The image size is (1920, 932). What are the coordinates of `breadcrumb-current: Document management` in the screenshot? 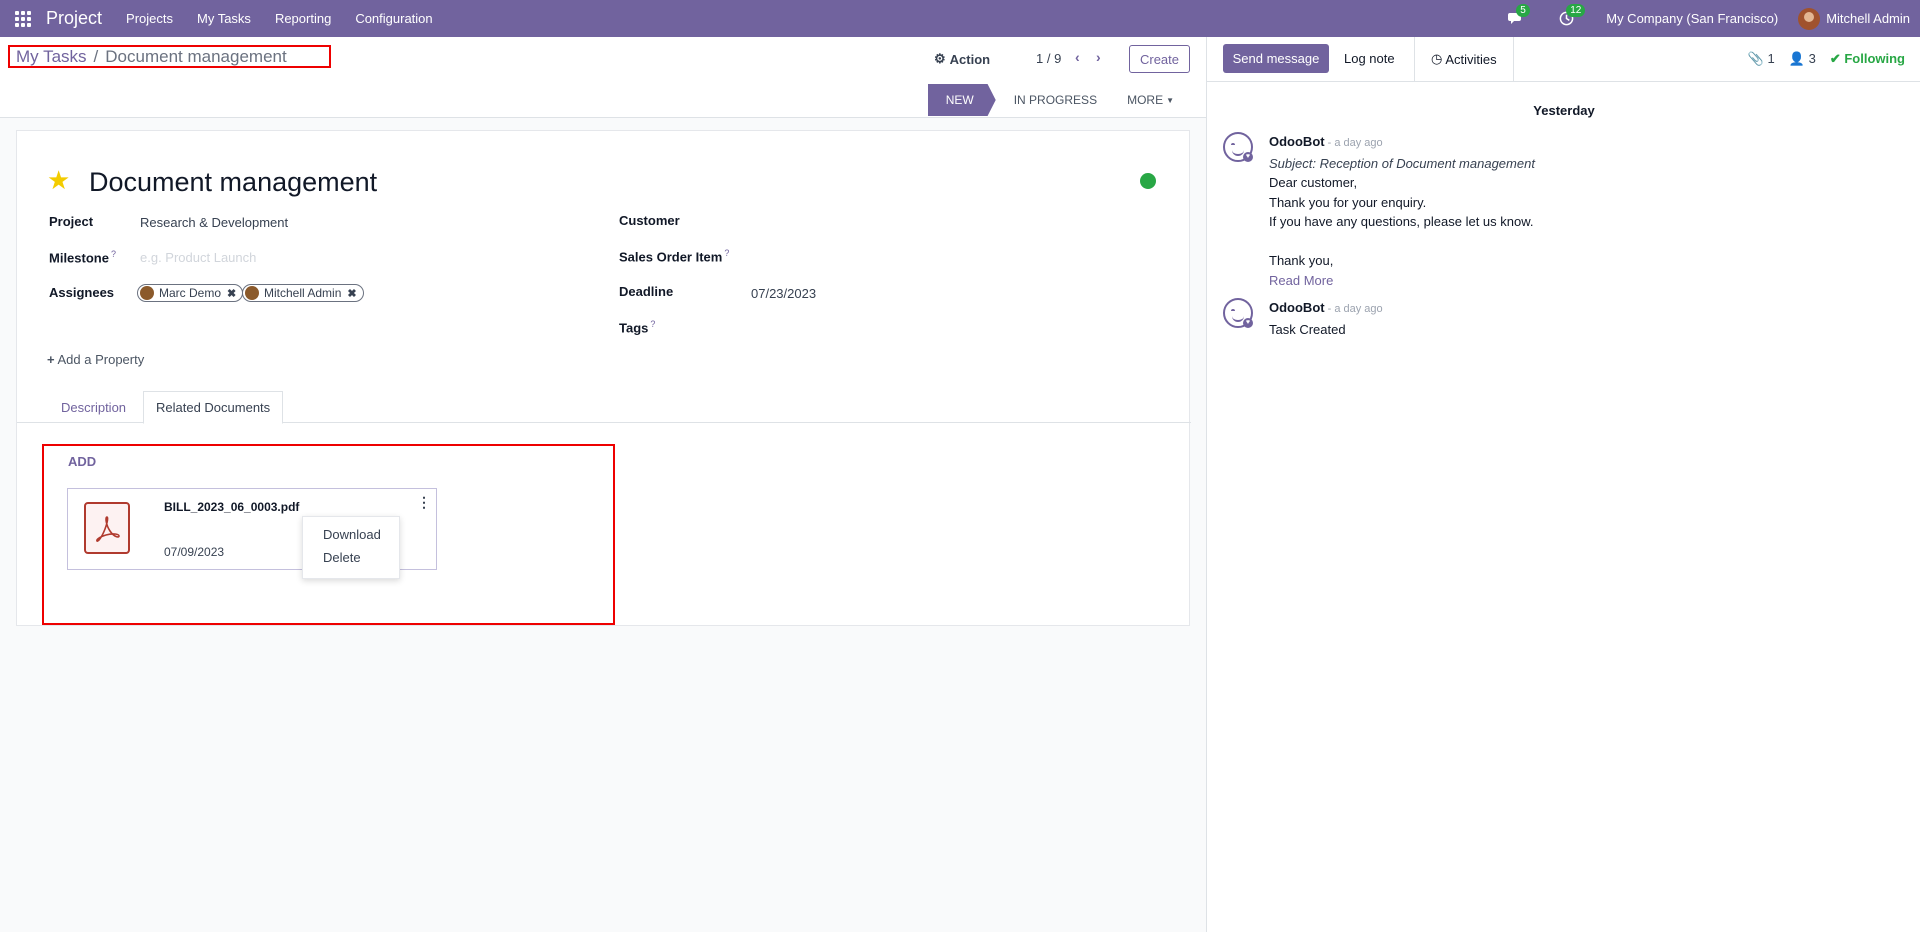 It's located at (196, 56).